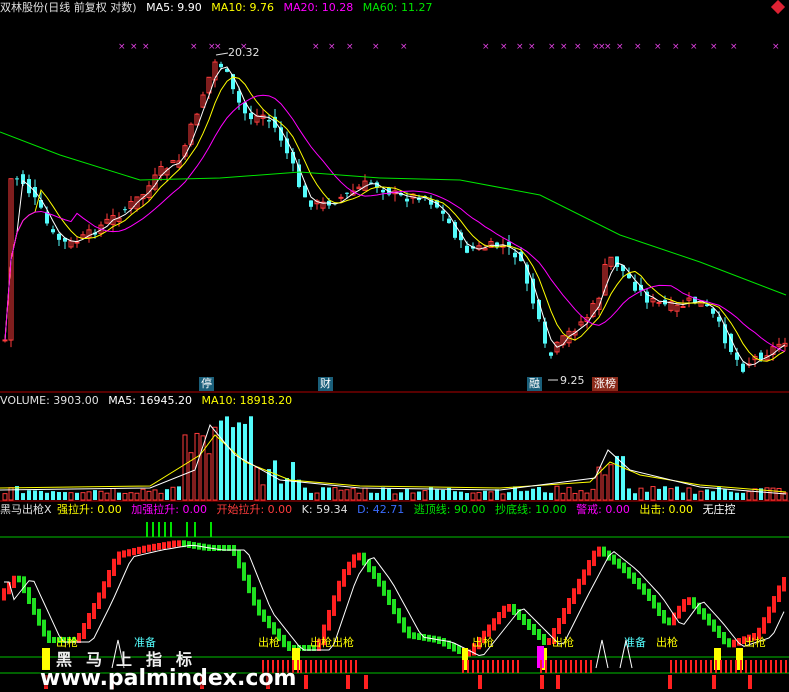 The image size is (789, 692). What do you see at coordinates (393, 459) in the screenshot?
I see `volume-ma5-line` at bounding box center [393, 459].